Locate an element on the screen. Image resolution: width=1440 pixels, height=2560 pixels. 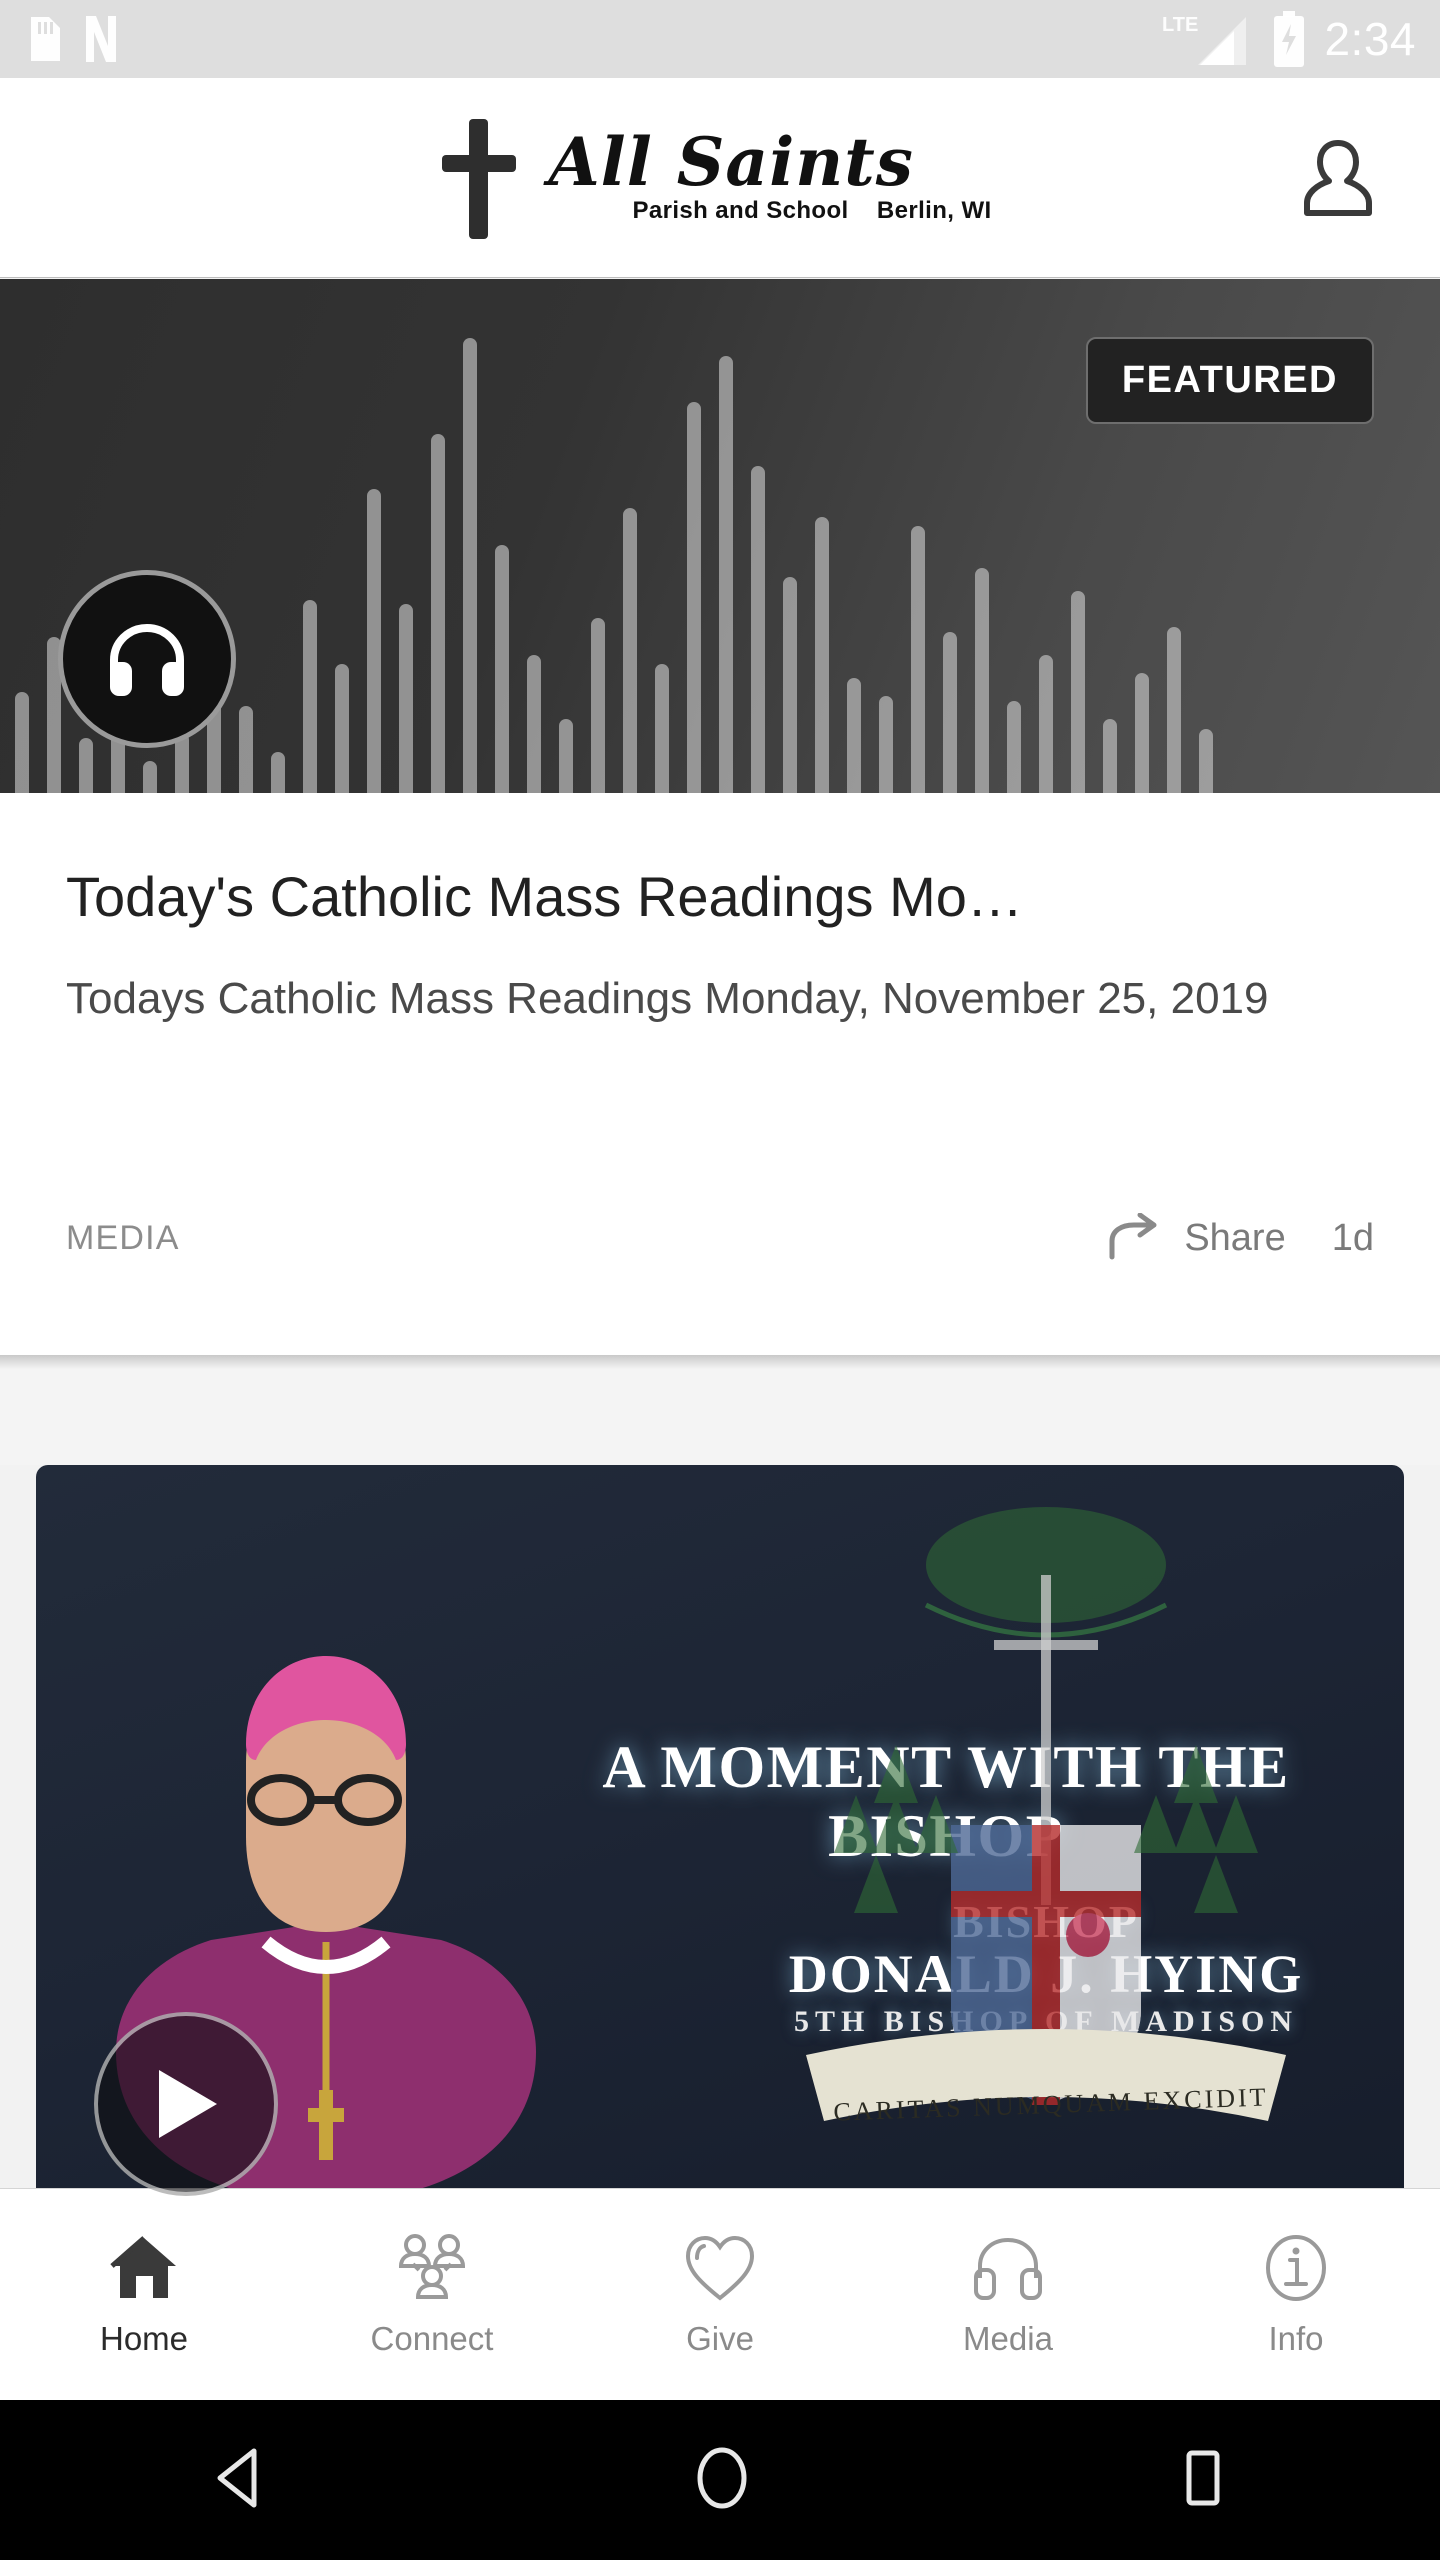
status-bar-right-icons: LTE 2:34 is located at coordinates (1287, 39).